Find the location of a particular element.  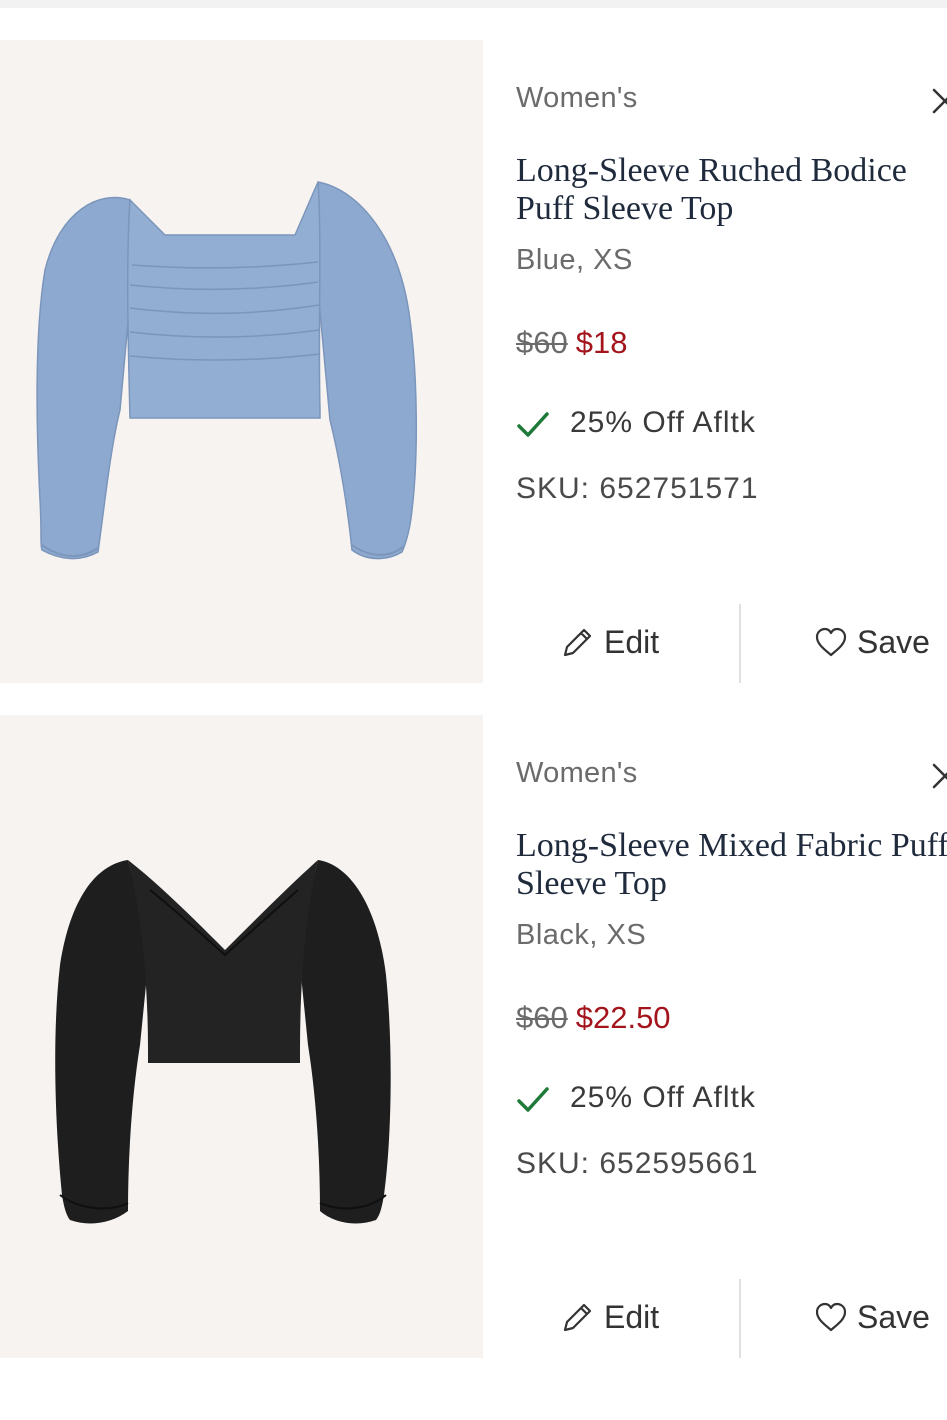

blue-top-illustration is located at coordinates (227, 370).